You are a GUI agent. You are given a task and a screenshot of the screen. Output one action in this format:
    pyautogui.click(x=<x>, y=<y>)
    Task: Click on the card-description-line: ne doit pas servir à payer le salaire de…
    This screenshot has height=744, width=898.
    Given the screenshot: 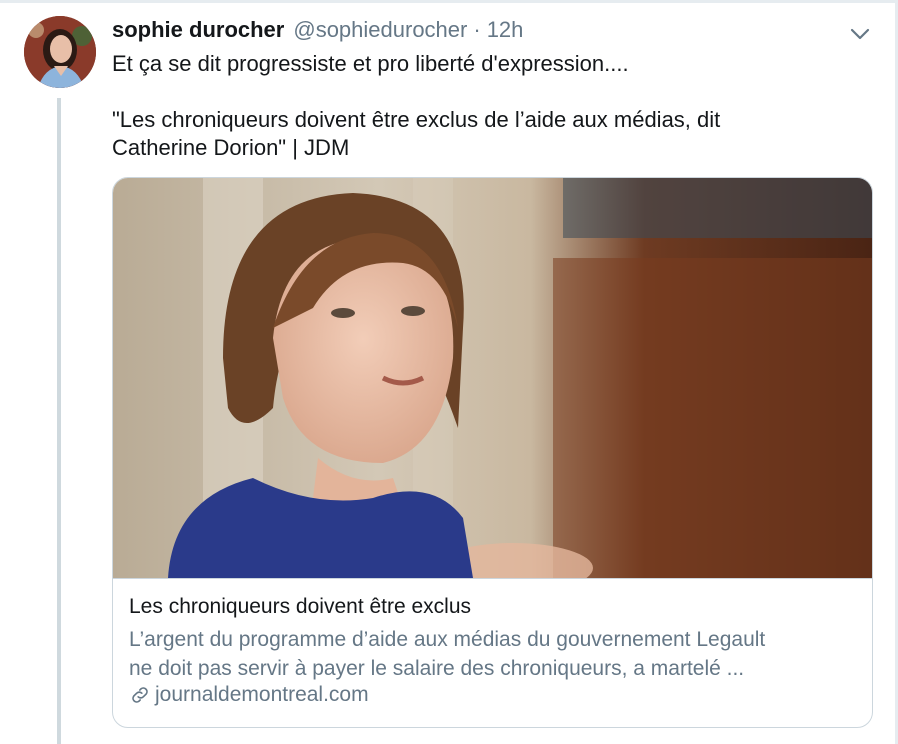 What is the action you would take?
    pyautogui.click(x=437, y=668)
    